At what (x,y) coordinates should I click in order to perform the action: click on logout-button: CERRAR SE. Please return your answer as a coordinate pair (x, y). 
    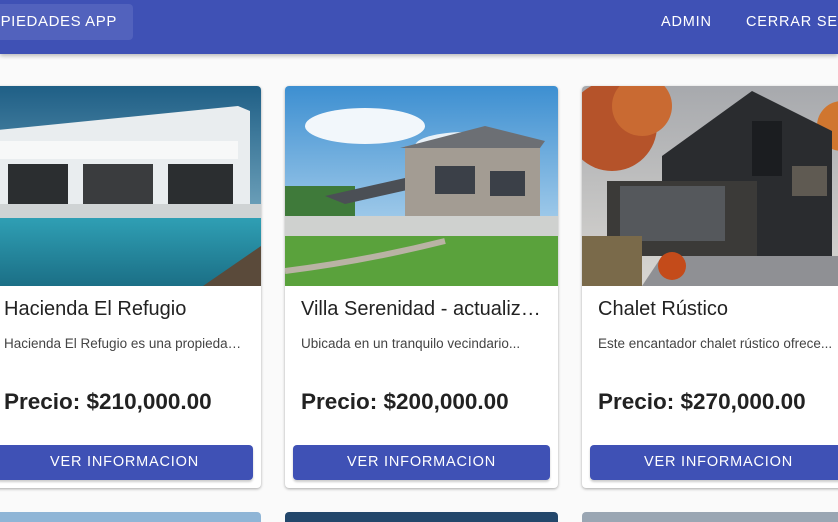
    Looking at the image, I should click on (792, 22).